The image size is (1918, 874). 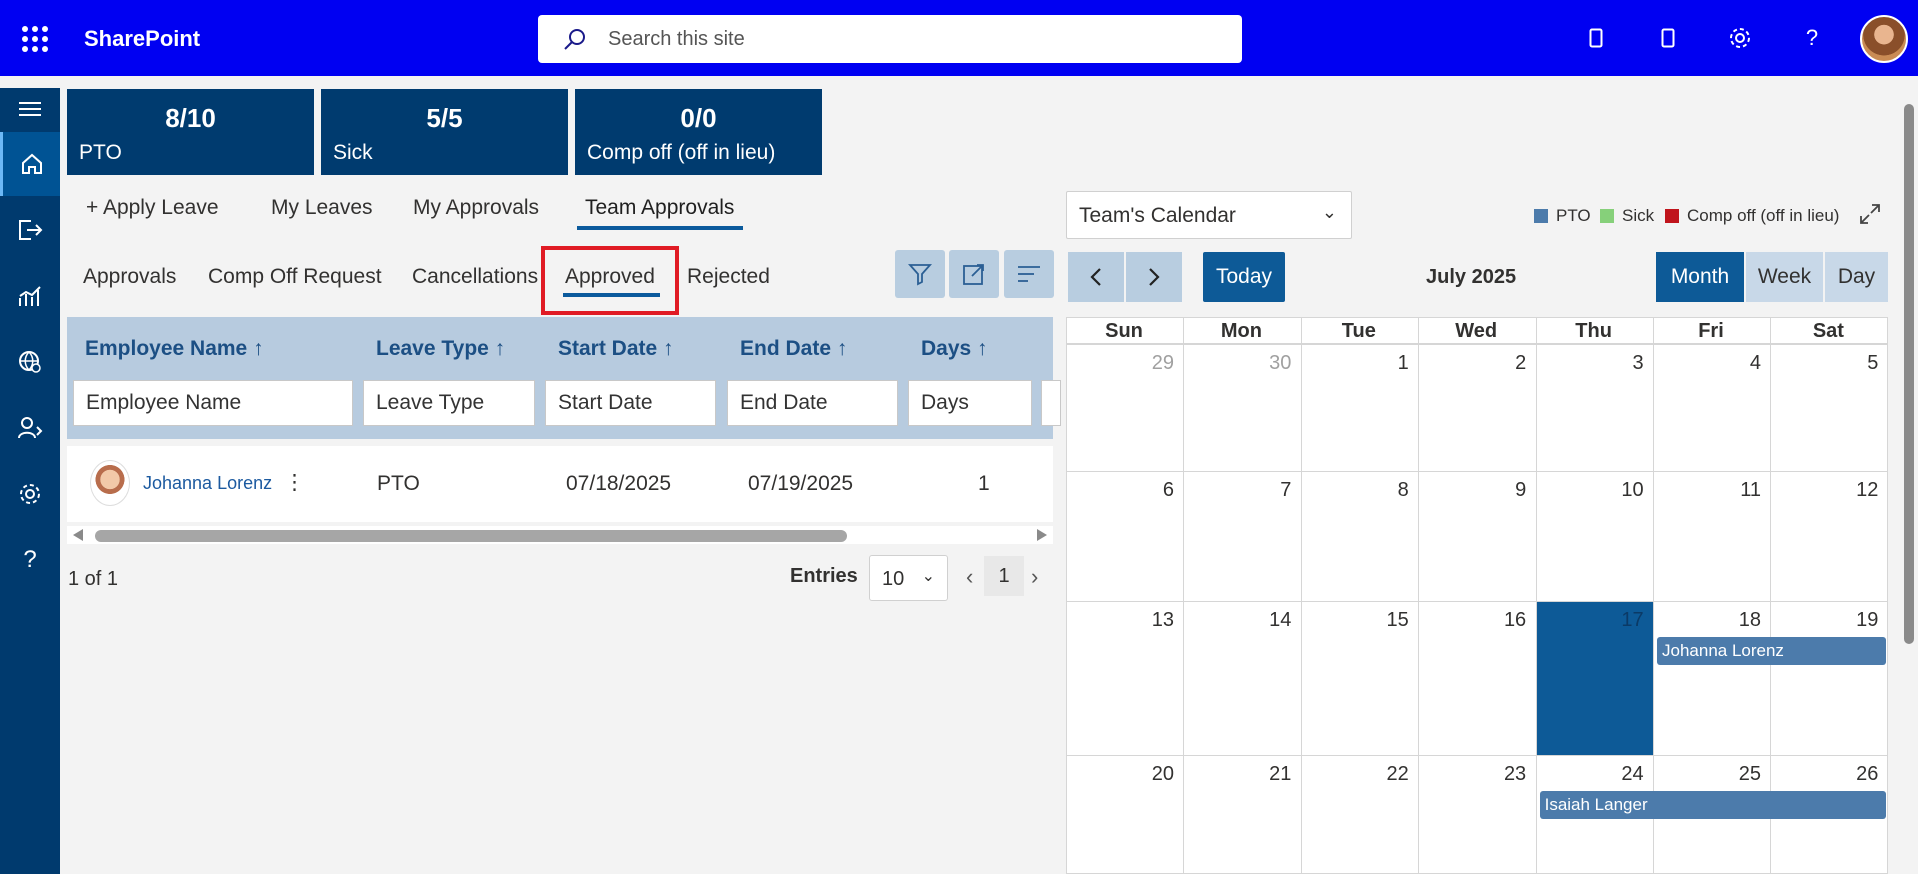 What do you see at coordinates (475, 277) in the screenshot?
I see `subtab-cancellations: Cancellations` at bounding box center [475, 277].